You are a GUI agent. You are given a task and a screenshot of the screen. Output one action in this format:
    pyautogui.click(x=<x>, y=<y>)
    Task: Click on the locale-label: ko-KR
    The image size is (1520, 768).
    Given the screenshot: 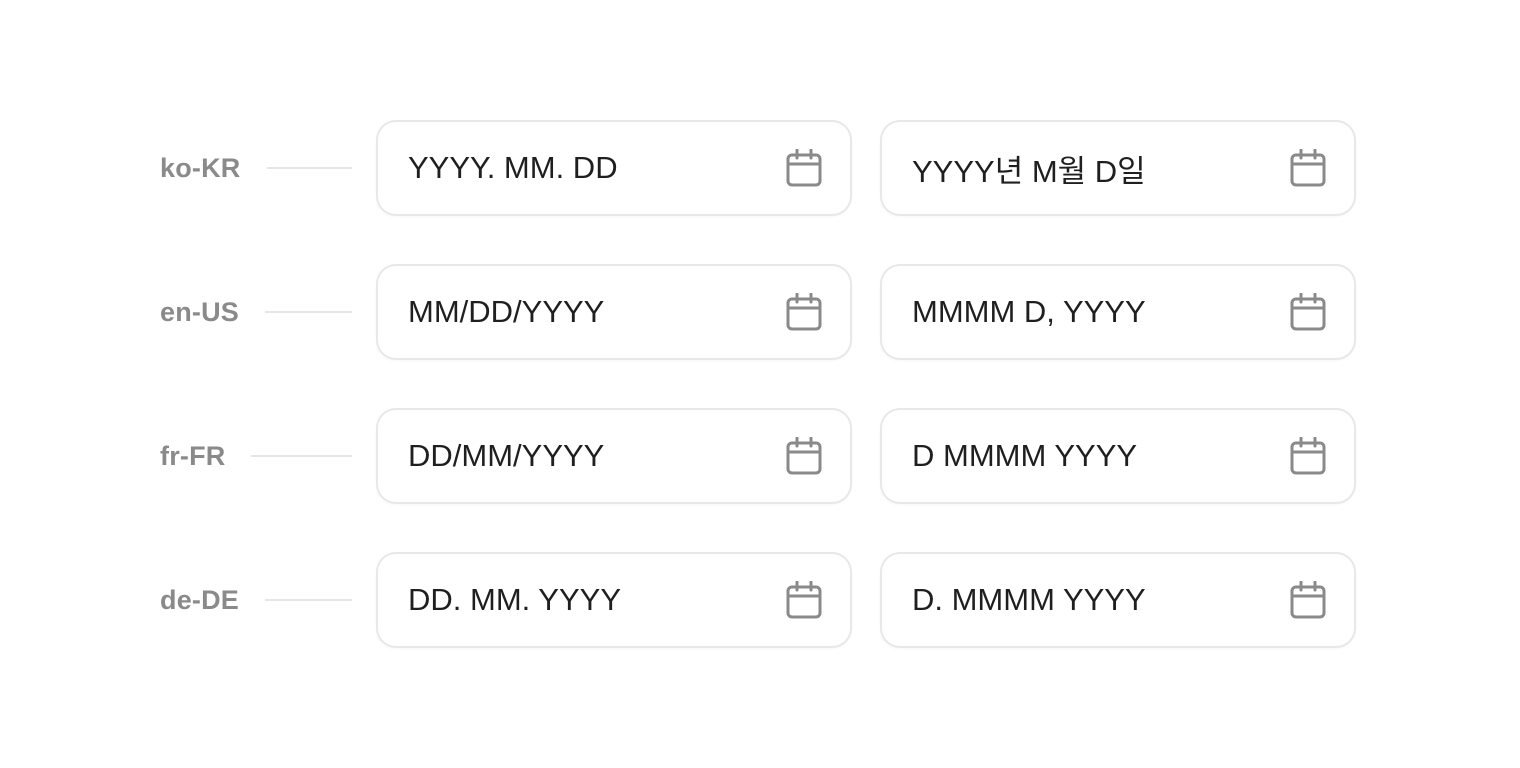 What is the action you would take?
    pyautogui.click(x=200, y=167)
    